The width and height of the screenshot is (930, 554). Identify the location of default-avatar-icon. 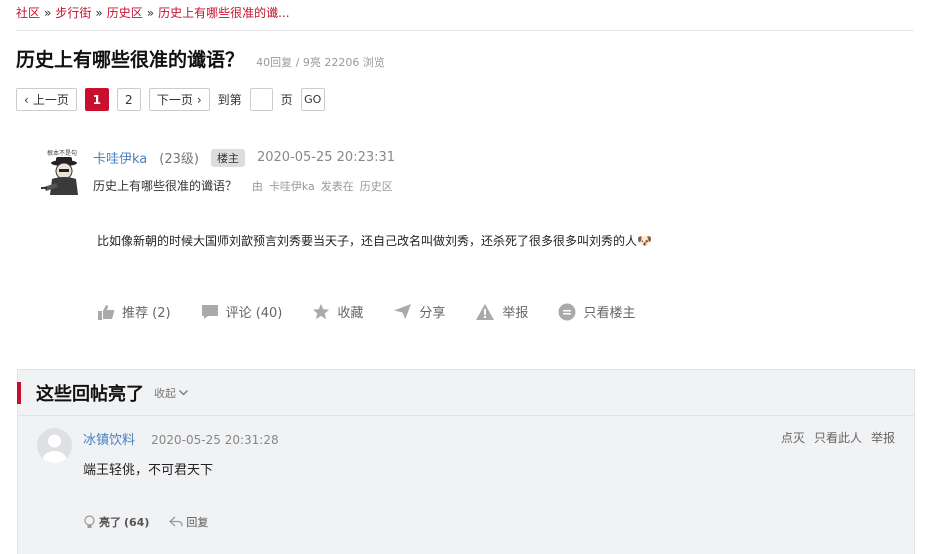
(54, 448).